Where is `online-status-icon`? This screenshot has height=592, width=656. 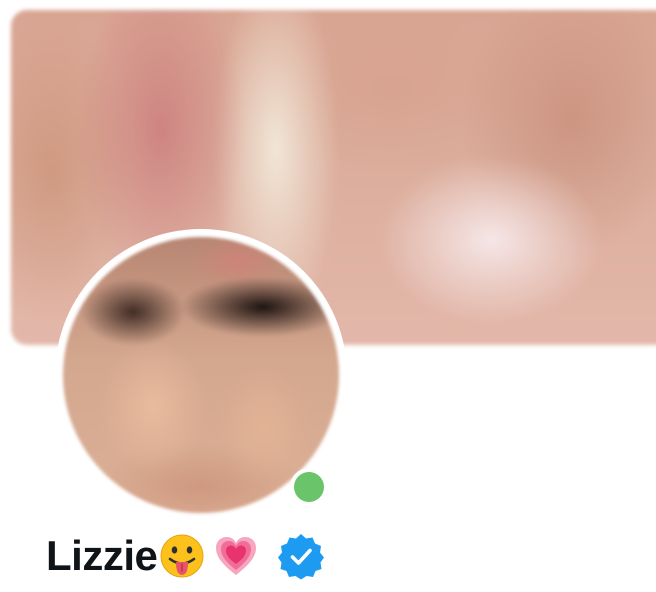 online-status-icon is located at coordinates (309, 487).